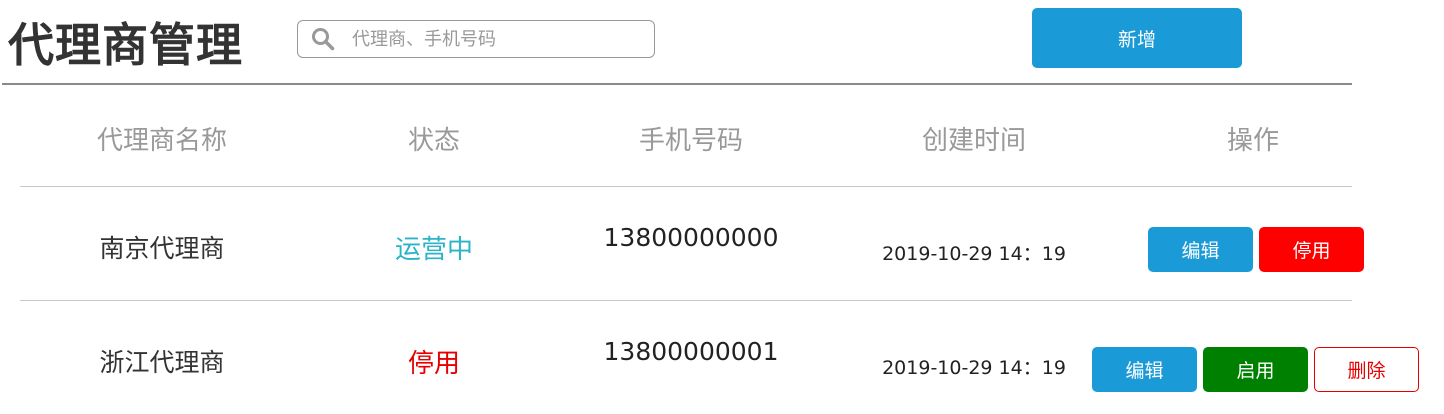 The width and height of the screenshot is (1444, 414). I want to click on row-actions: 编辑 启用 删除, so click(1255, 369).